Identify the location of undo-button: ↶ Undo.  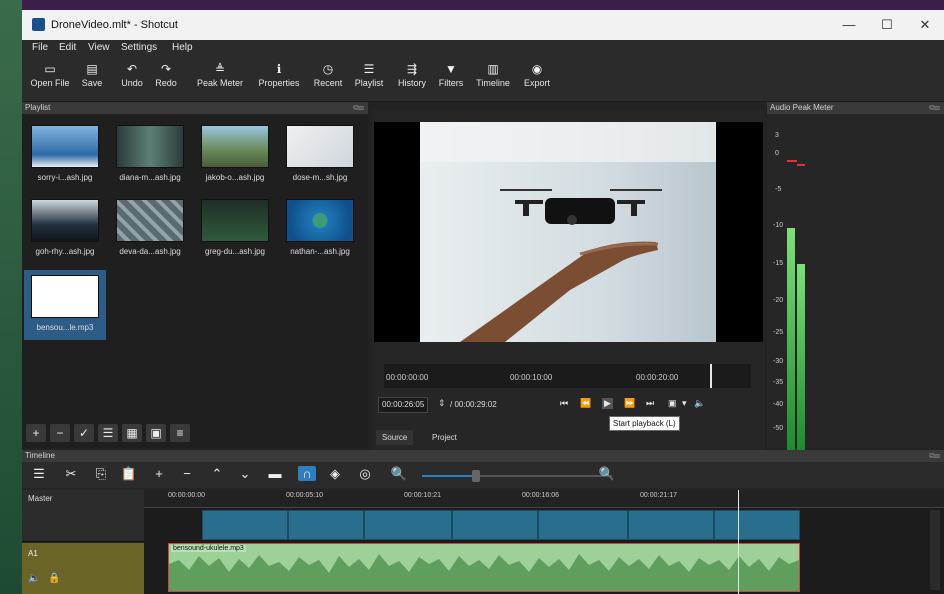
(132, 74).